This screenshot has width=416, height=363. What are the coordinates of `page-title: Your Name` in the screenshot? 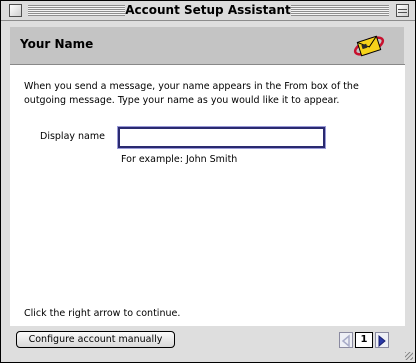 It's located at (57, 44).